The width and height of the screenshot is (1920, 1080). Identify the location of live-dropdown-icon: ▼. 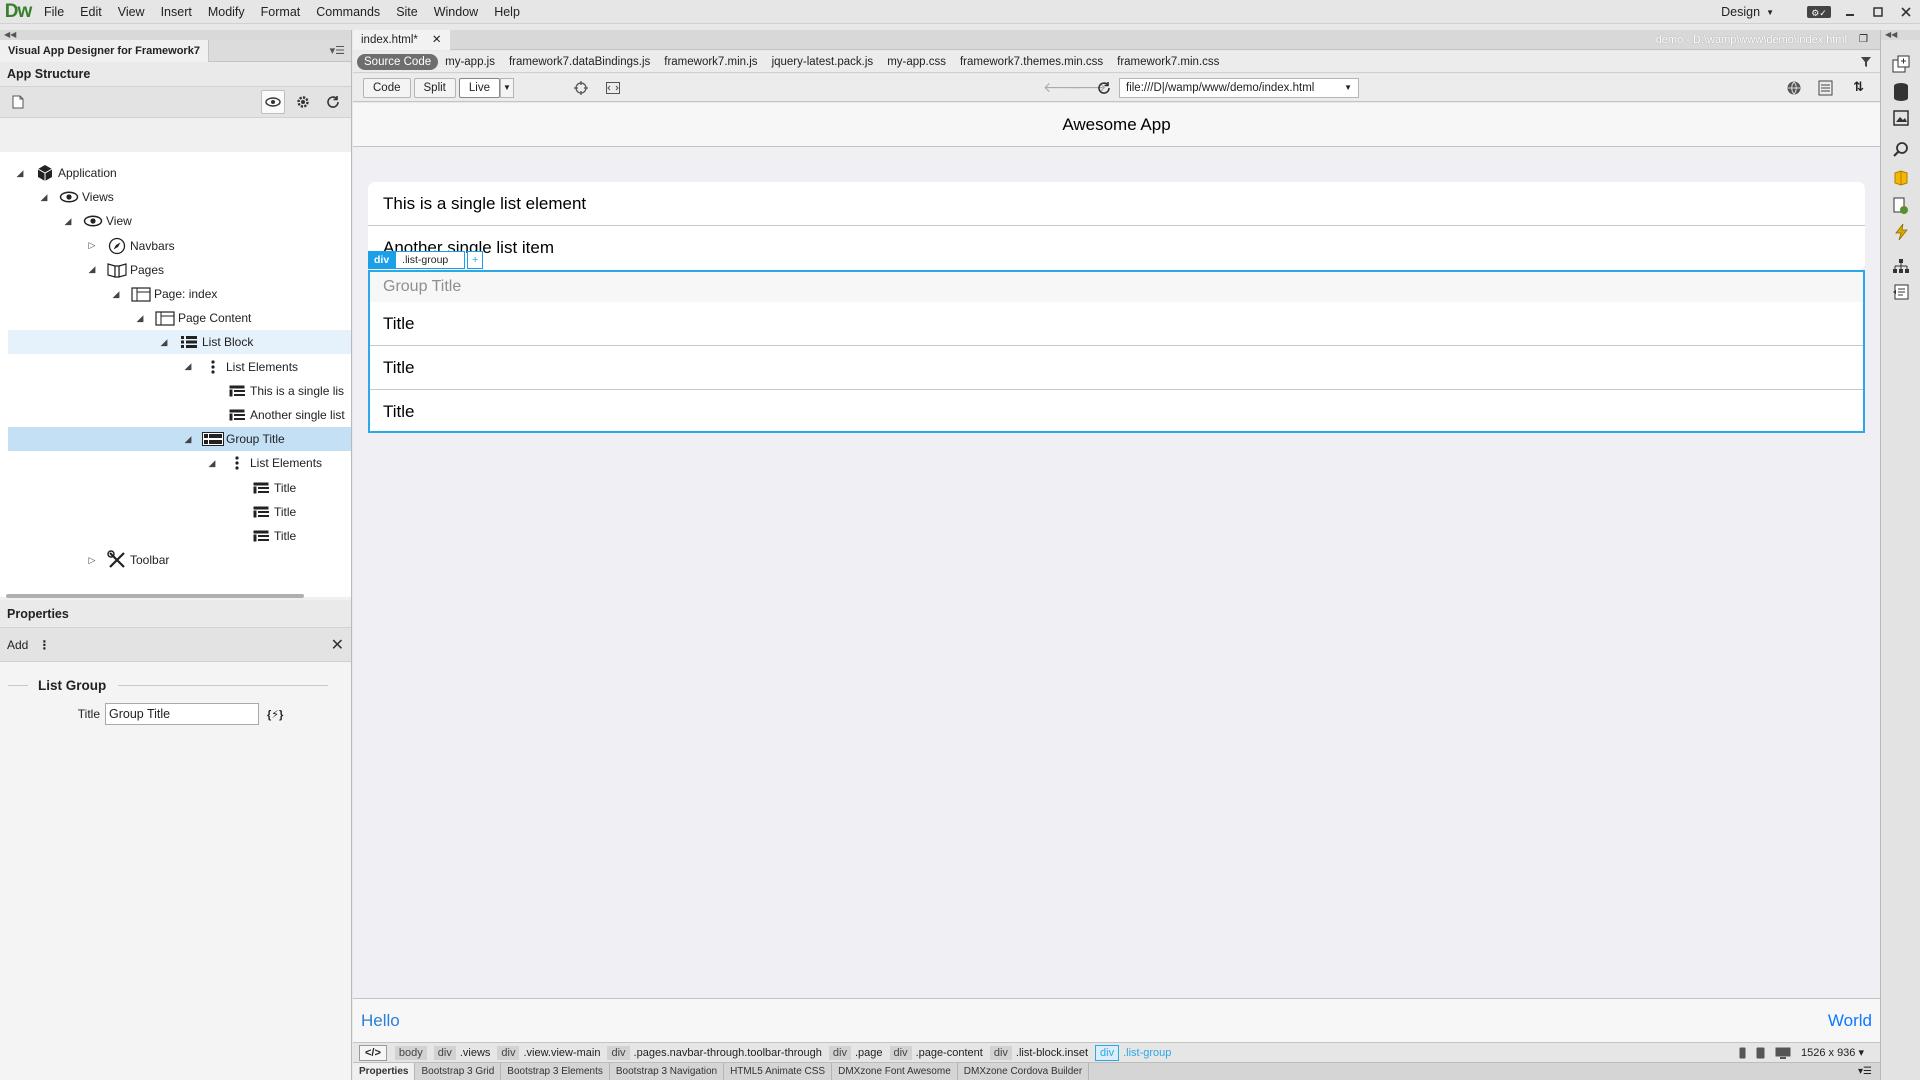
(506, 87).